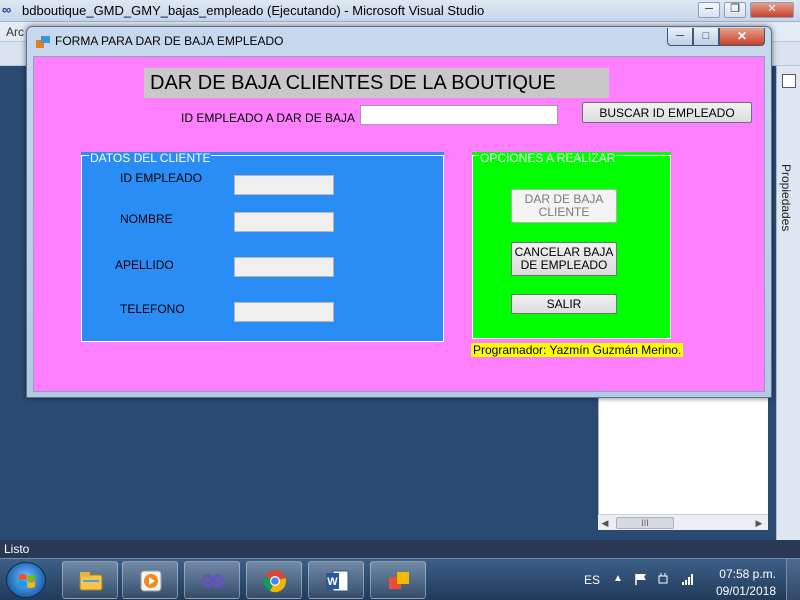  I want to click on telefono-field, so click(284, 312).